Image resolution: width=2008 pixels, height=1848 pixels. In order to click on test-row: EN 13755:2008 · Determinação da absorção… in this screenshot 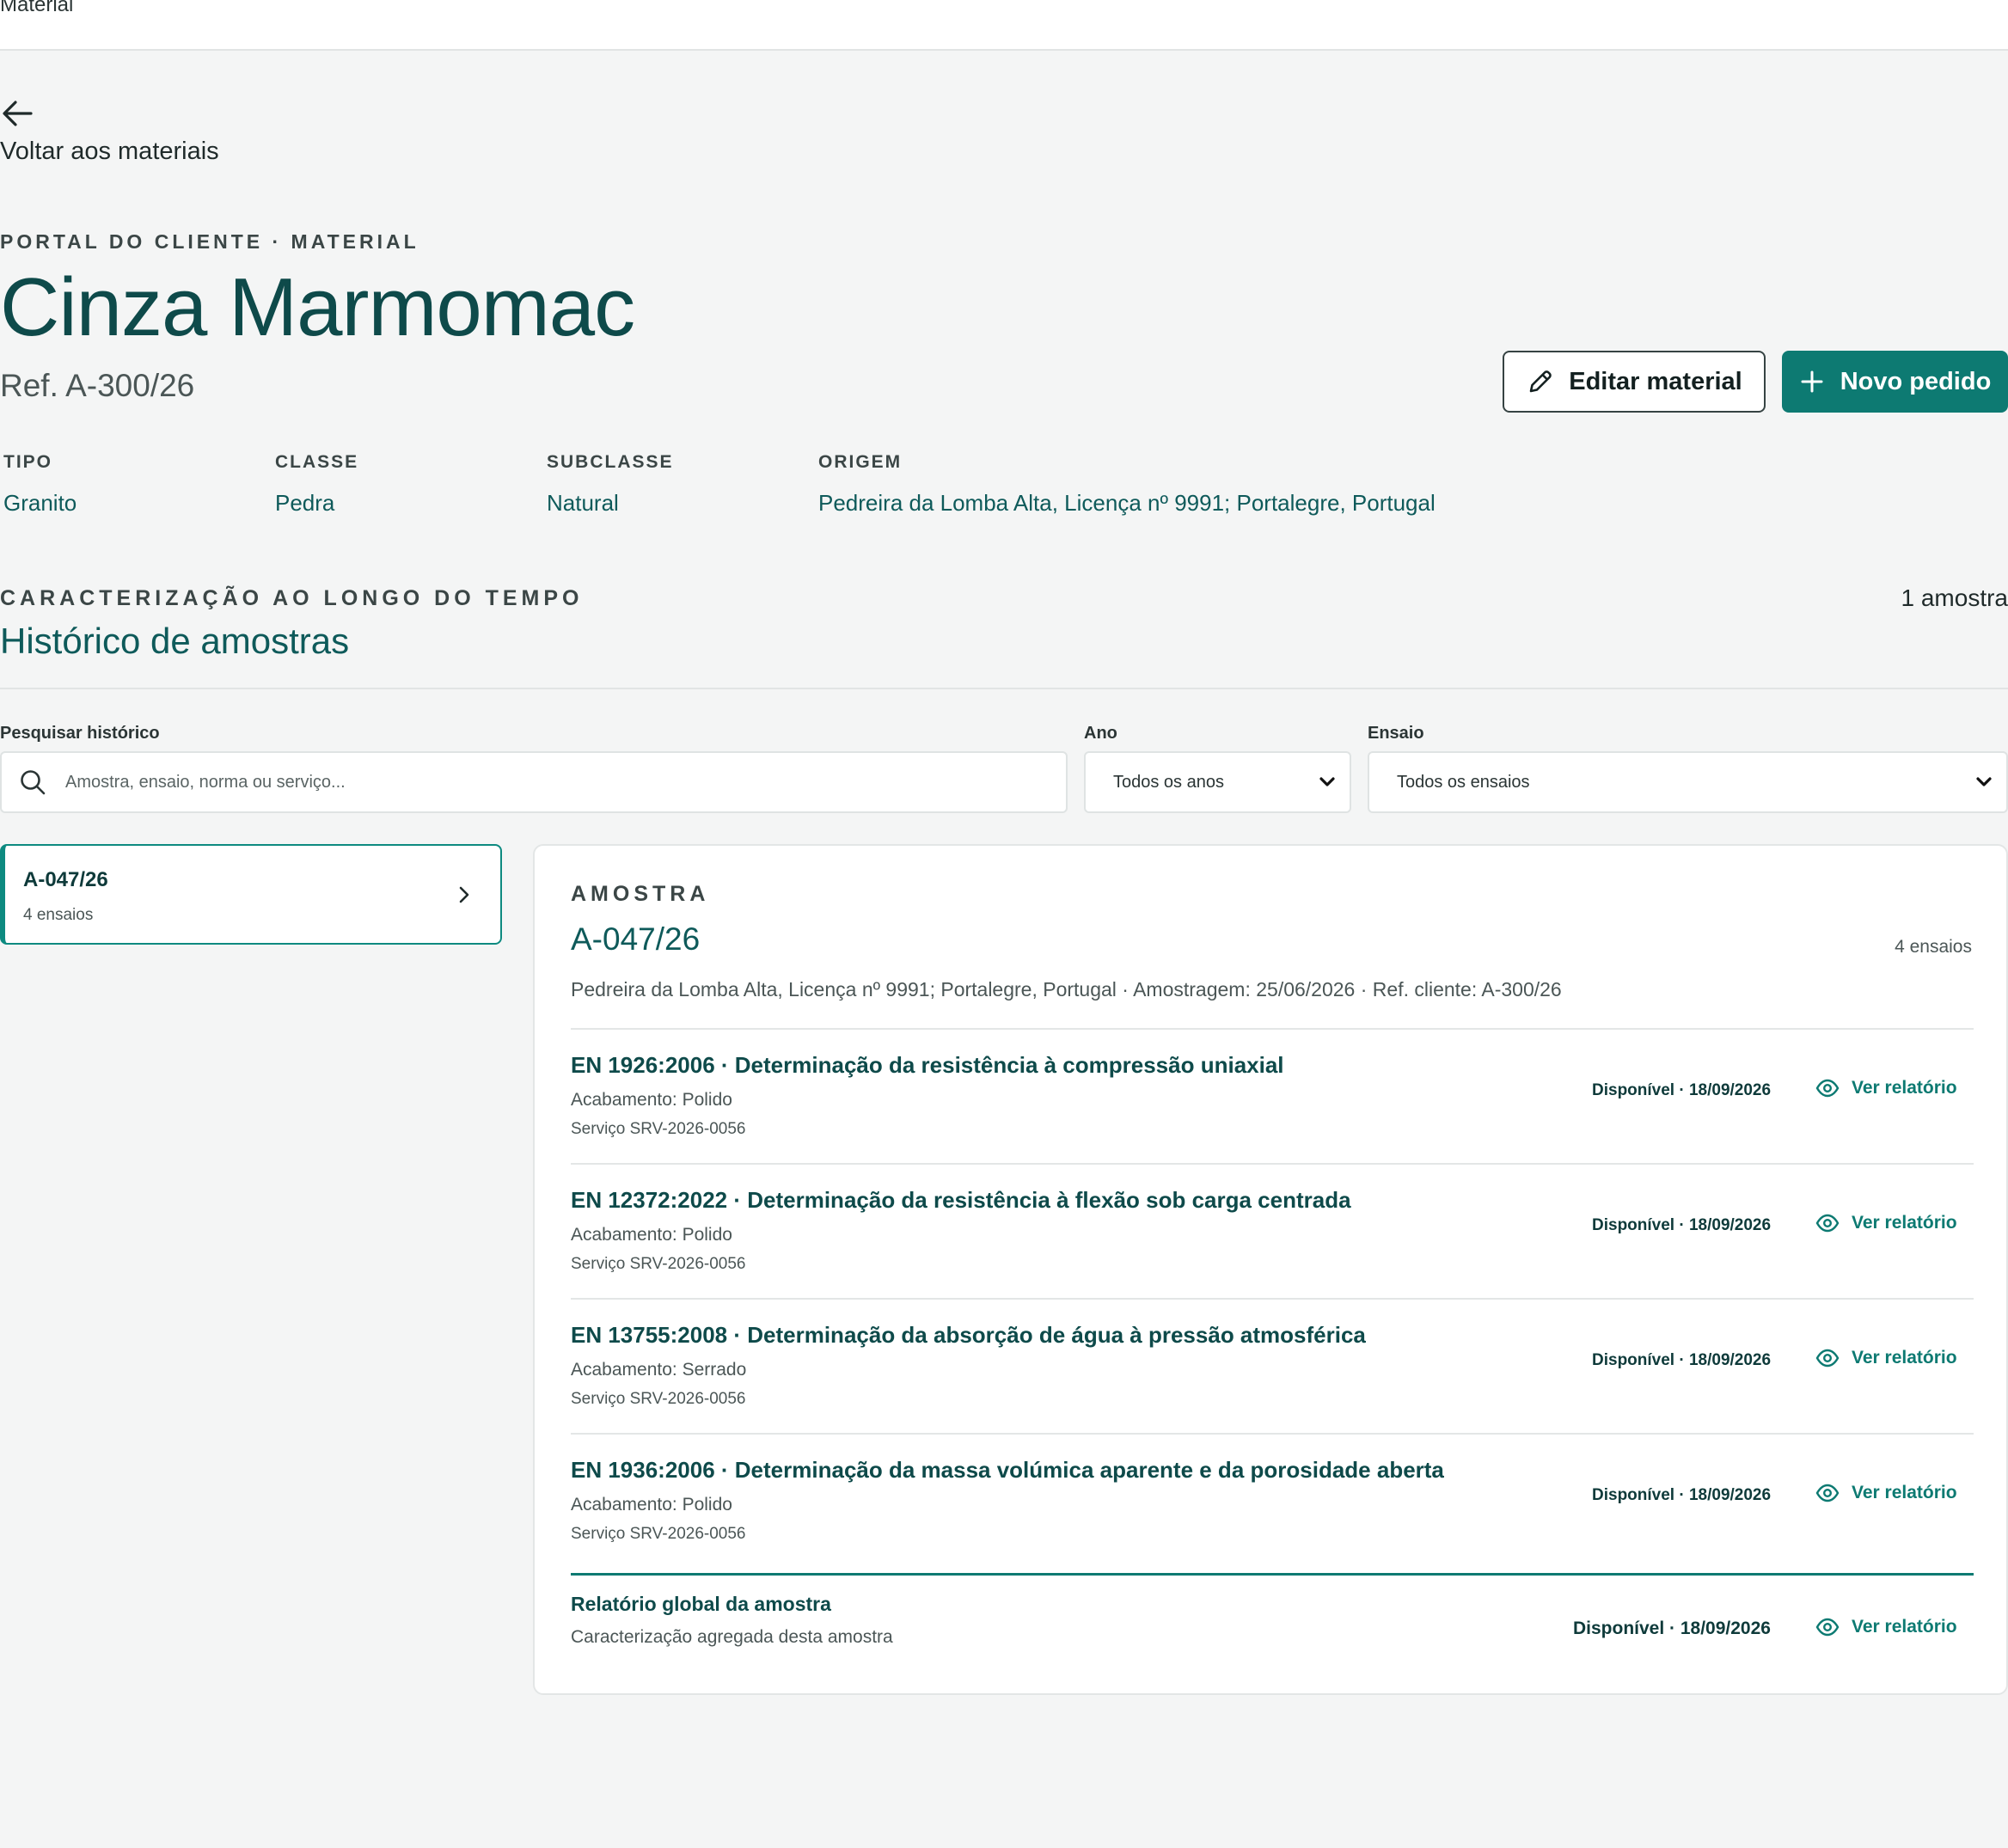, I will do `click(1273, 1365)`.